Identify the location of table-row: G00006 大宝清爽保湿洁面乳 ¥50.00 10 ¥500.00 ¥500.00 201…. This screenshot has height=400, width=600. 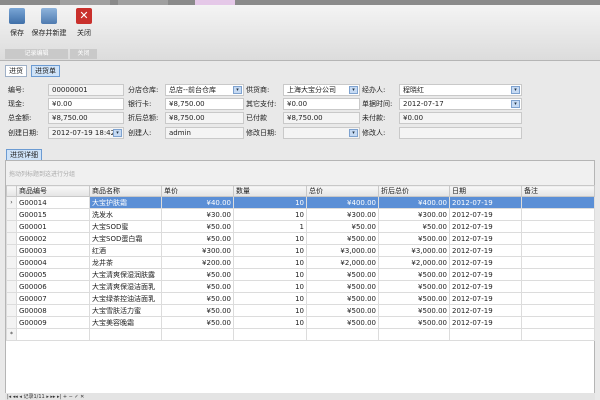
(300, 286).